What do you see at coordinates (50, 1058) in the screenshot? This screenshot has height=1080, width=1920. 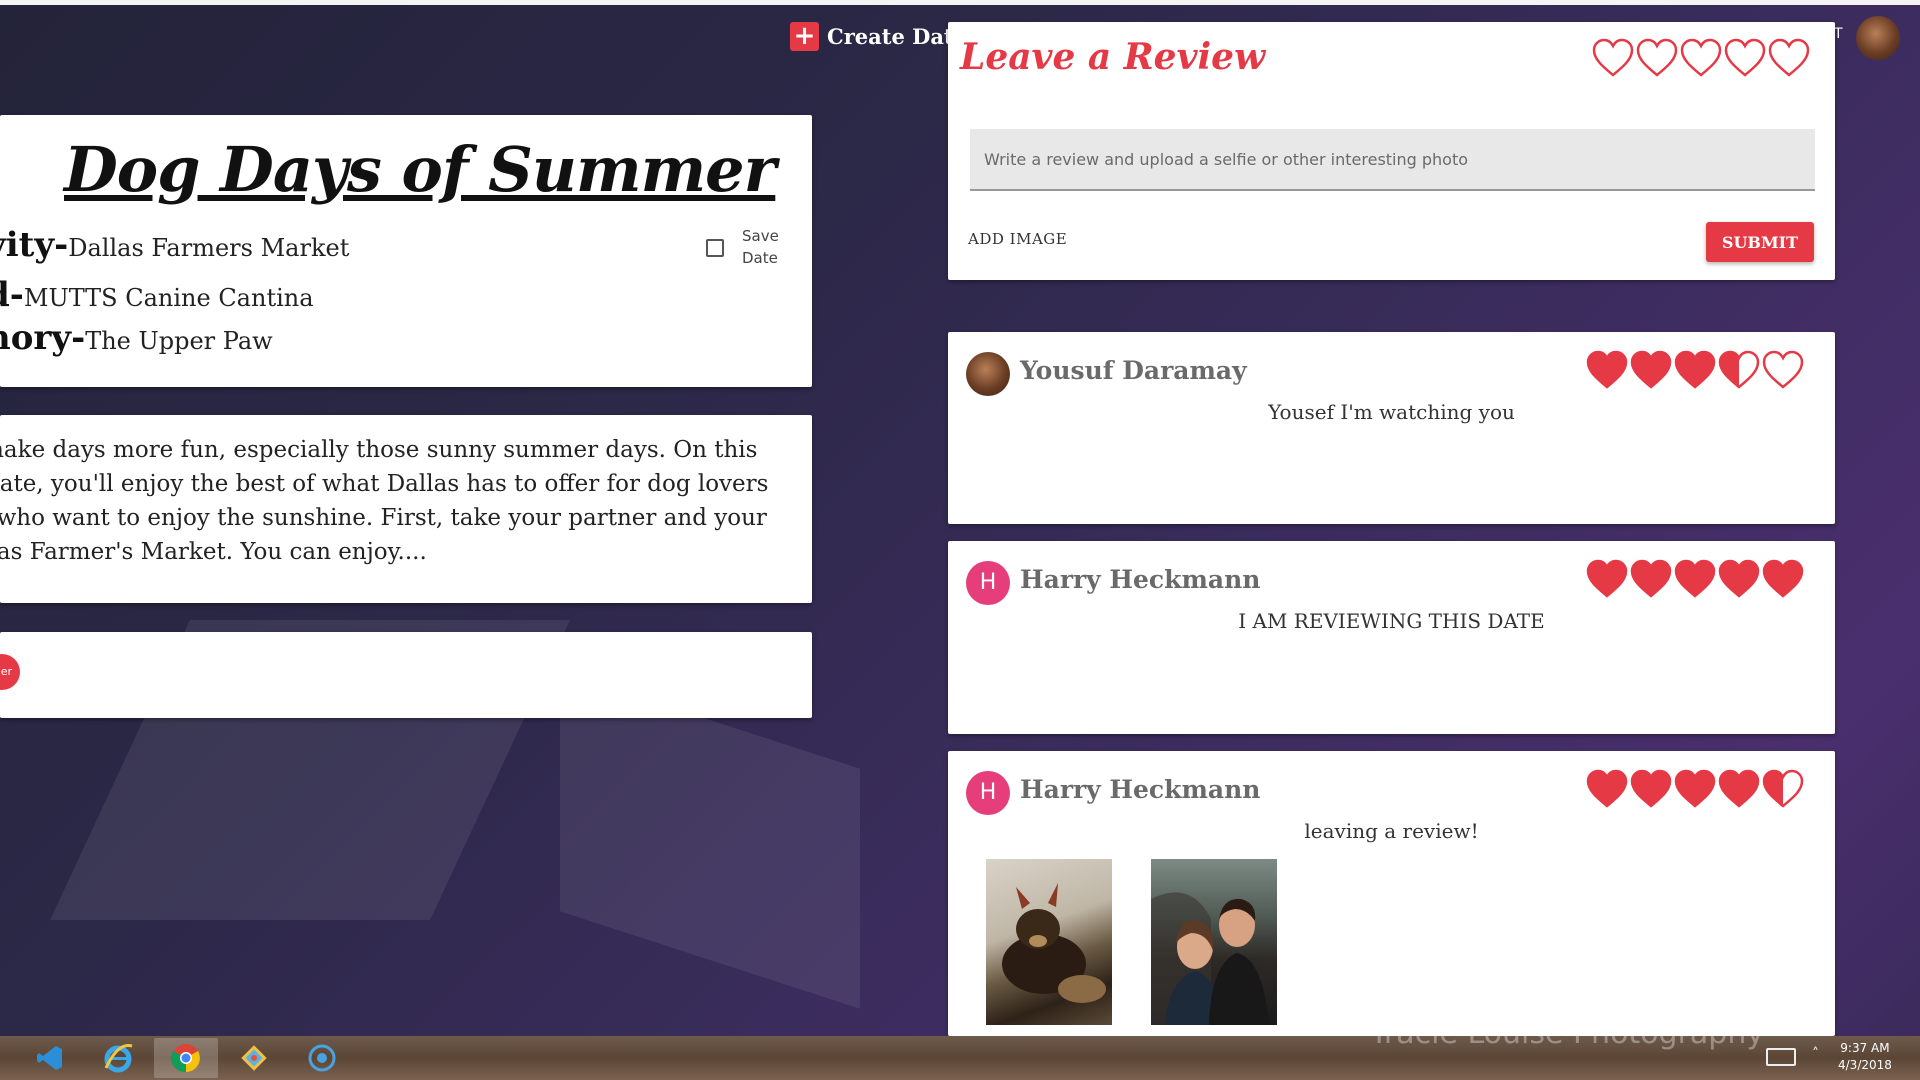 I see `vscode-icon` at bounding box center [50, 1058].